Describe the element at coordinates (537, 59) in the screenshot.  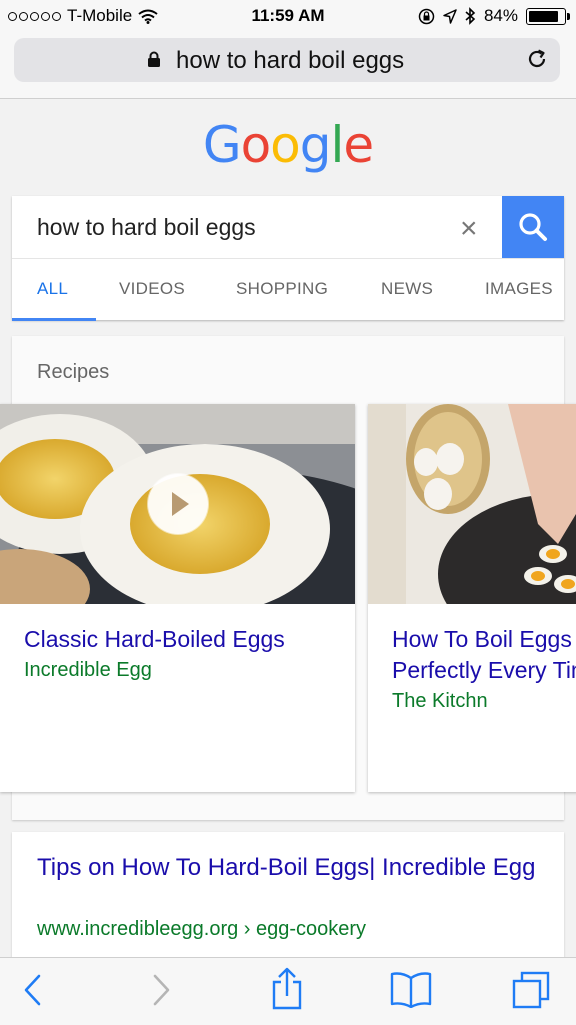
I see `reload-icon` at that location.